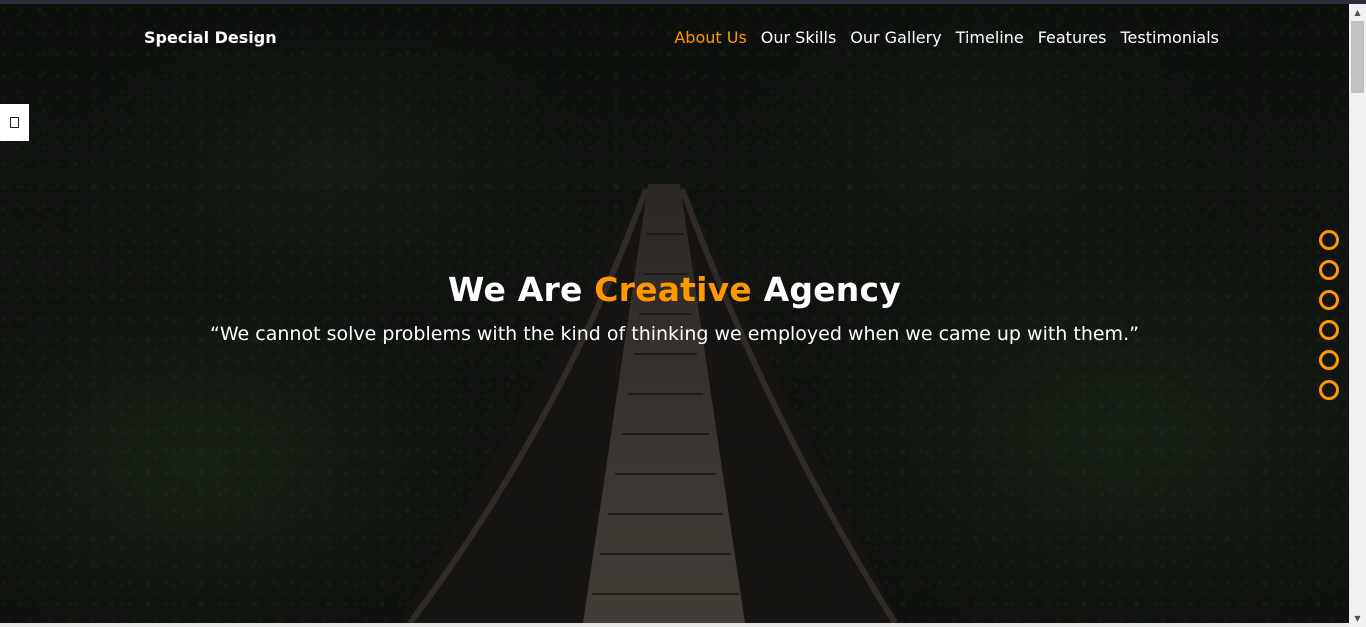 The height and width of the screenshot is (627, 1366). What do you see at coordinates (895, 37) in the screenshot?
I see `nav-our-gallery: Our Gallery` at bounding box center [895, 37].